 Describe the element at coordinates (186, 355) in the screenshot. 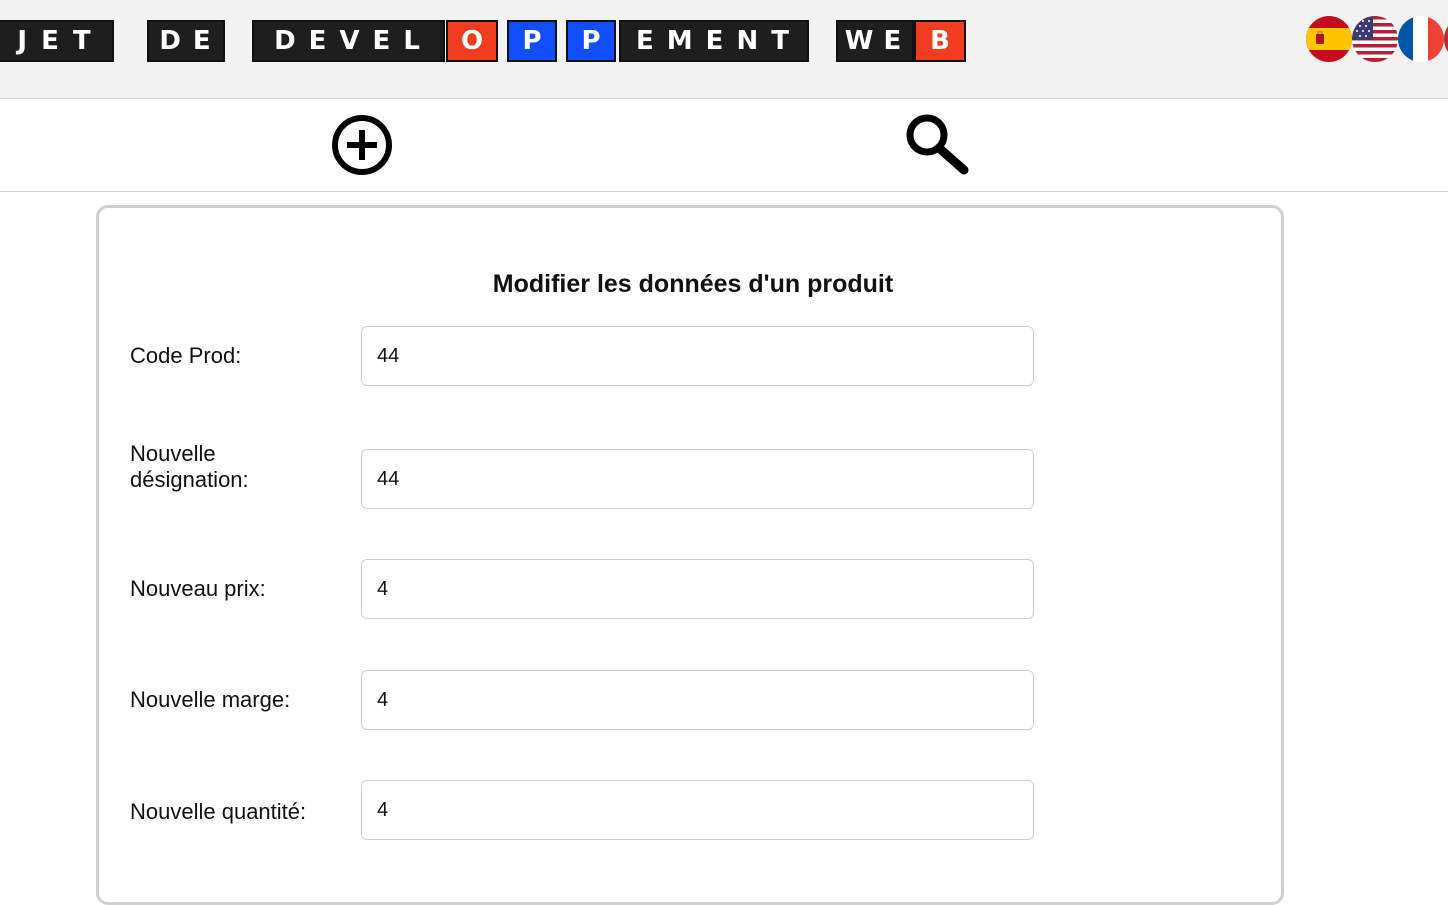

I see `code-prod-label: Code Prod:` at that location.